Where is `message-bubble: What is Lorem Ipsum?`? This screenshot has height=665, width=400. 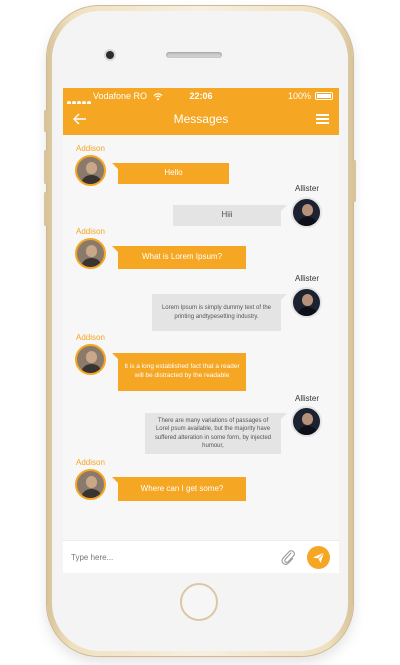 message-bubble: What is Lorem Ipsum? is located at coordinates (179, 257).